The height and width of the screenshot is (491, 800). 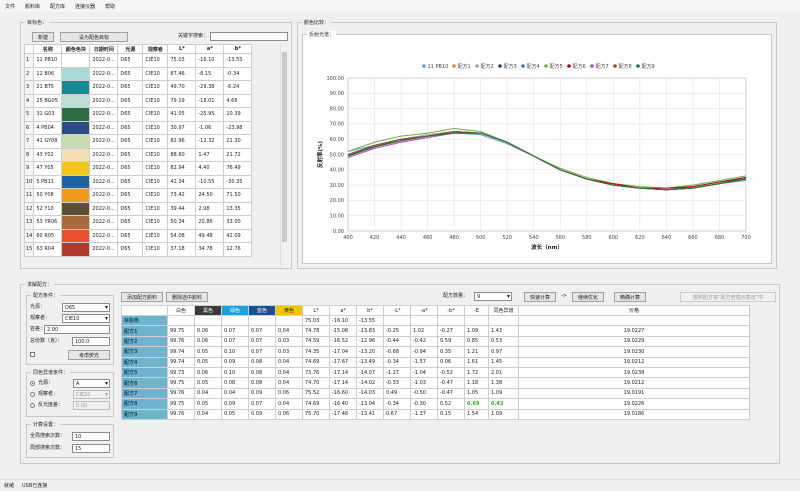 I want to click on formula-cell: 1.09, so click(x=503, y=393).